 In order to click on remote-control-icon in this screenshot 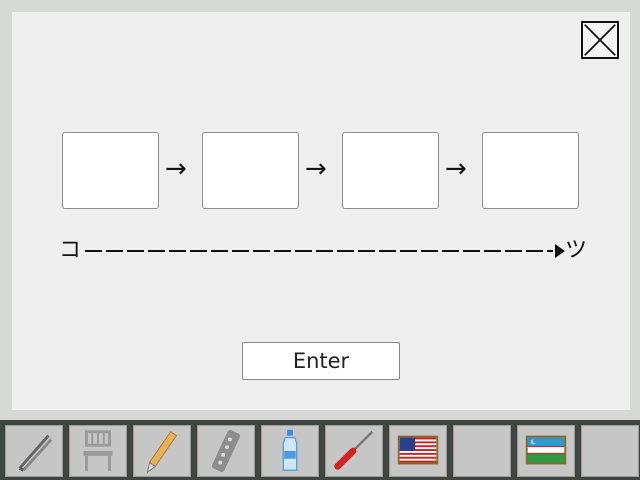, I will do `click(226, 451)`.